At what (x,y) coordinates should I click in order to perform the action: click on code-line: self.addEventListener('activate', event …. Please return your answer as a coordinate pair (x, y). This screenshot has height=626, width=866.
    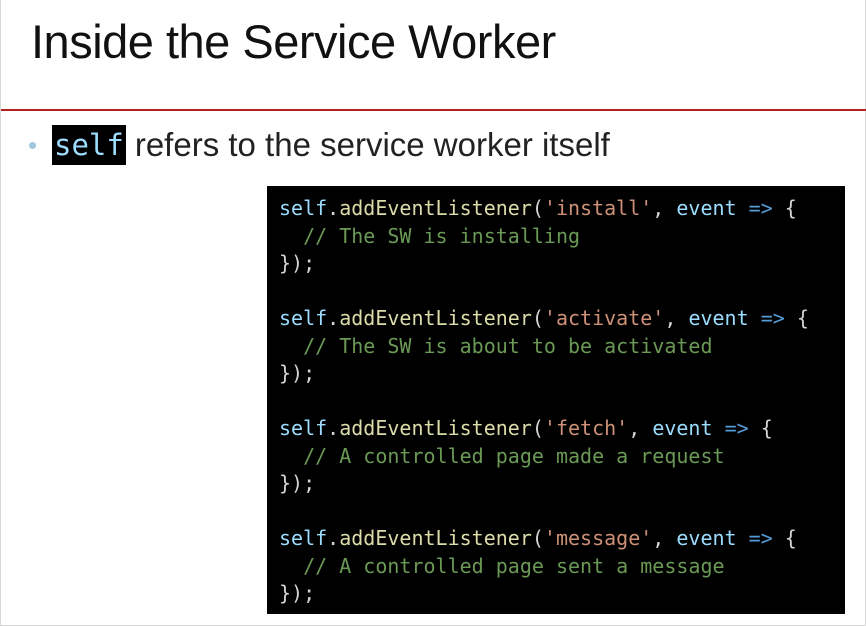
    Looking at the image, I should click on (562, 319).